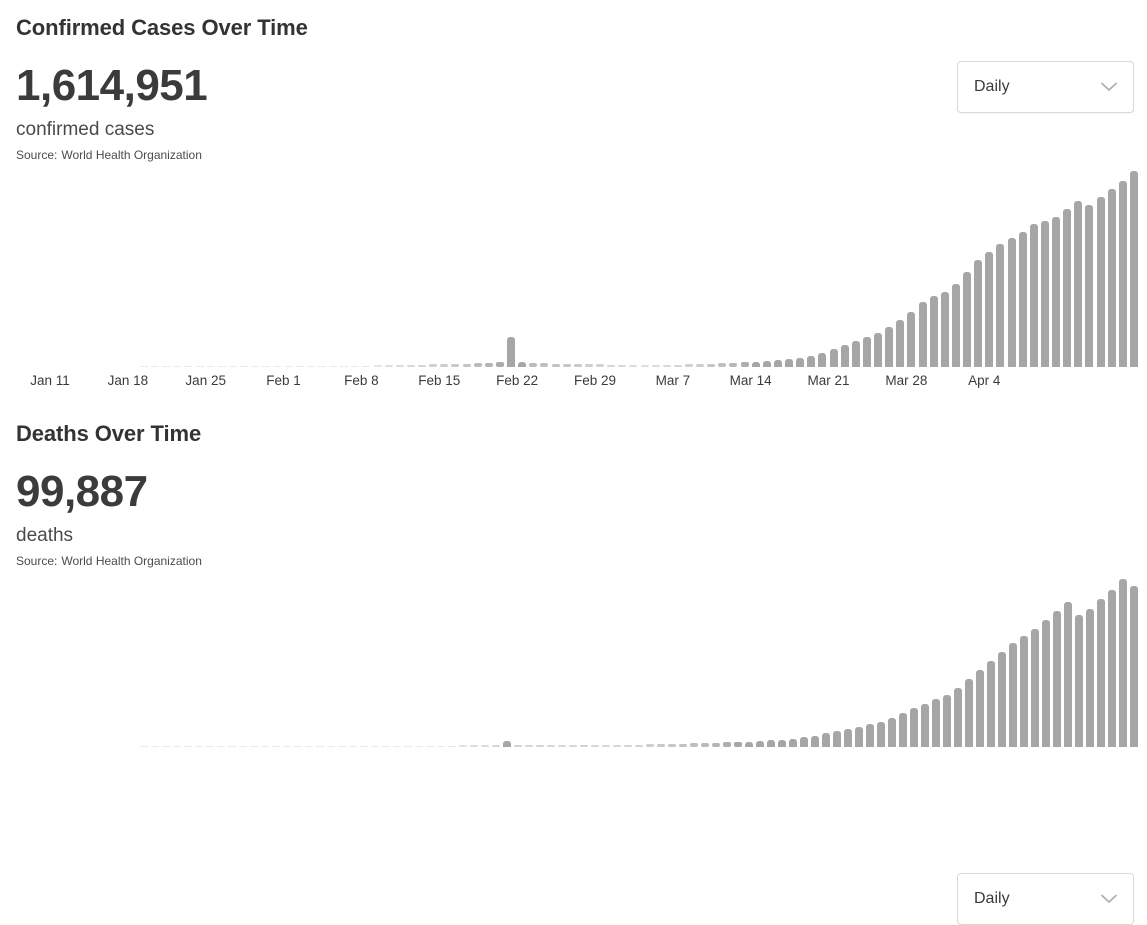 Image resolution: width=1147 pixels, height=925 pixels. I want to click on x-axis-tick-label: Jan 18, so click(128, 380).